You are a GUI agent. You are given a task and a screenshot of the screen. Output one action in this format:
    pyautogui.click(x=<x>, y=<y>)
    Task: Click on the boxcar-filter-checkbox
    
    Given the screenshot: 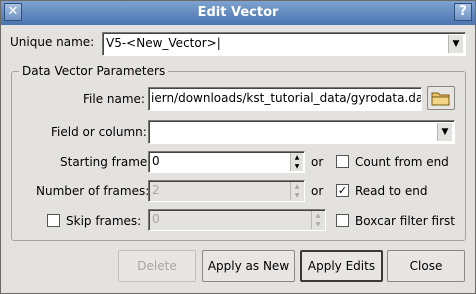 What is the action you would take?
    pyautogui.click(x=342, y=220)
    